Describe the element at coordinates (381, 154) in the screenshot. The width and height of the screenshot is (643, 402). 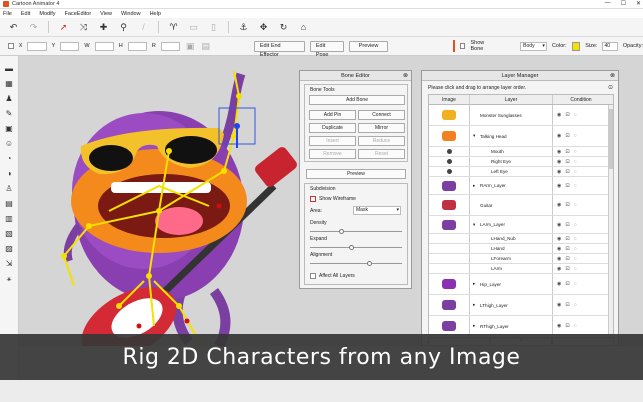
I see `reset-button: Reset` at that location.